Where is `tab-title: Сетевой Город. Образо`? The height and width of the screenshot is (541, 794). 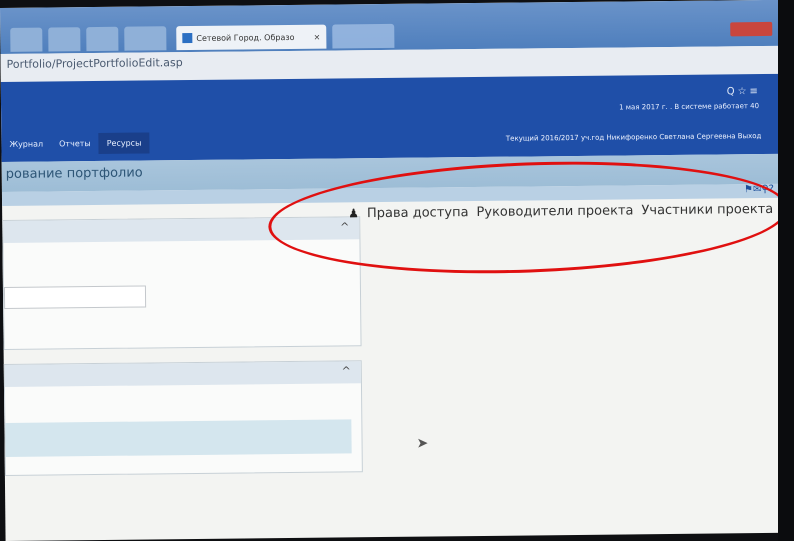 tab-title: Сетевой Город. Образо is located at coordinates (245, 37).